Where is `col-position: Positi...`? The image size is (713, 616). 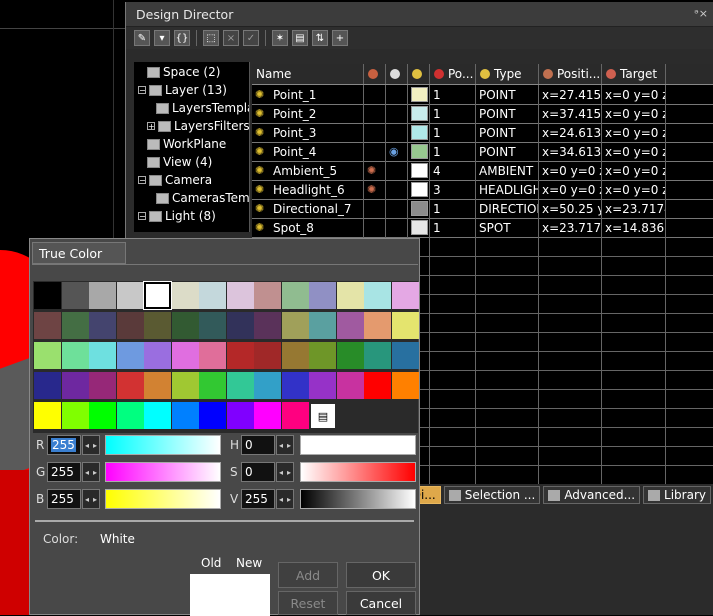
col-position: Positi... is located at coordinates (570, 74).